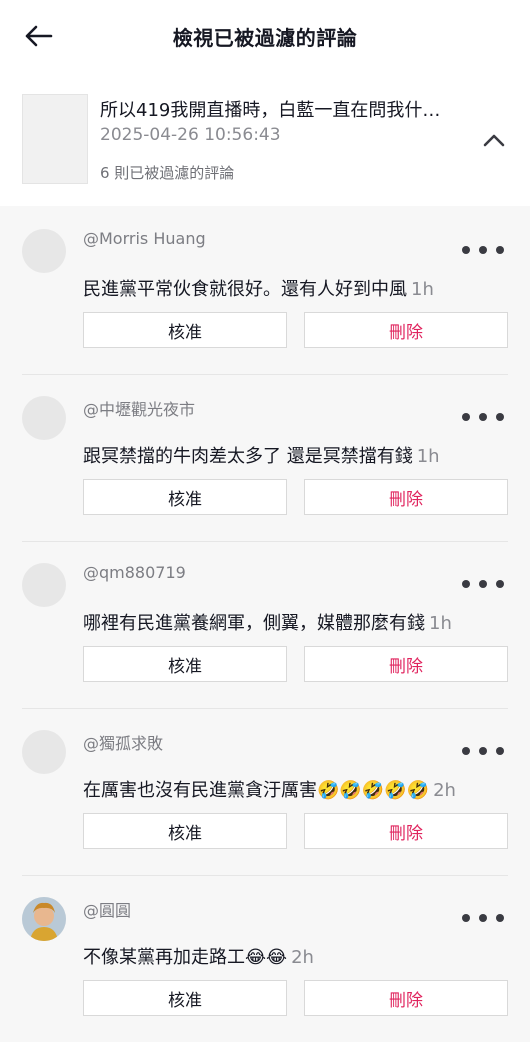  Describe the element at coordinates (185, 957) in the screenshot. I see `comment-body: 不像某黨再加走路工😂😂` at that location.